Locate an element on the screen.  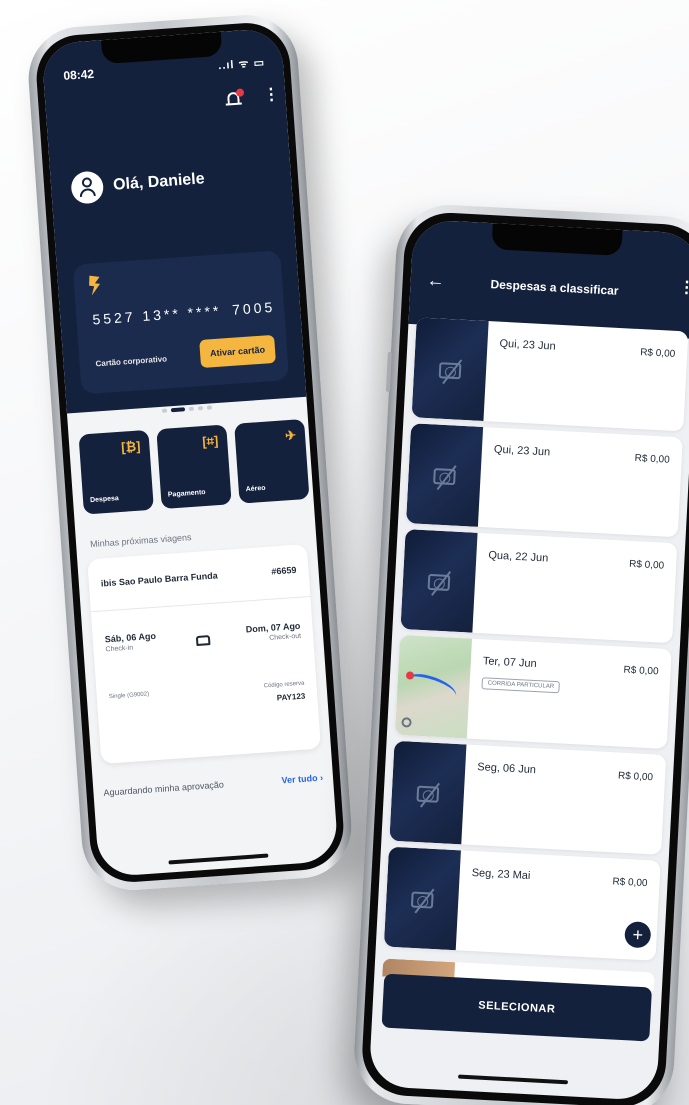
awaiting-approval-label: Aguardando minha aprovação is located at coordinates (164, 788).